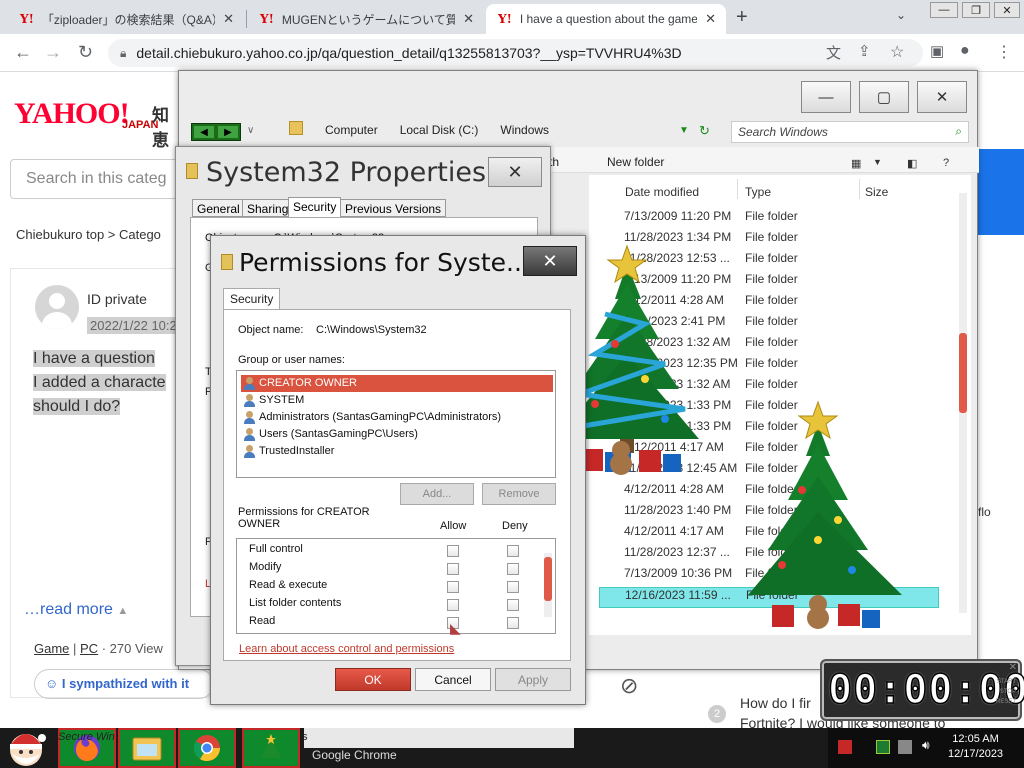 This screenshot has width=1024, height=768. What do you see at coordinates (912, 163) in the screenshot?
I see `preview-pane-icon: ◧` at bounding box center [912, 163].